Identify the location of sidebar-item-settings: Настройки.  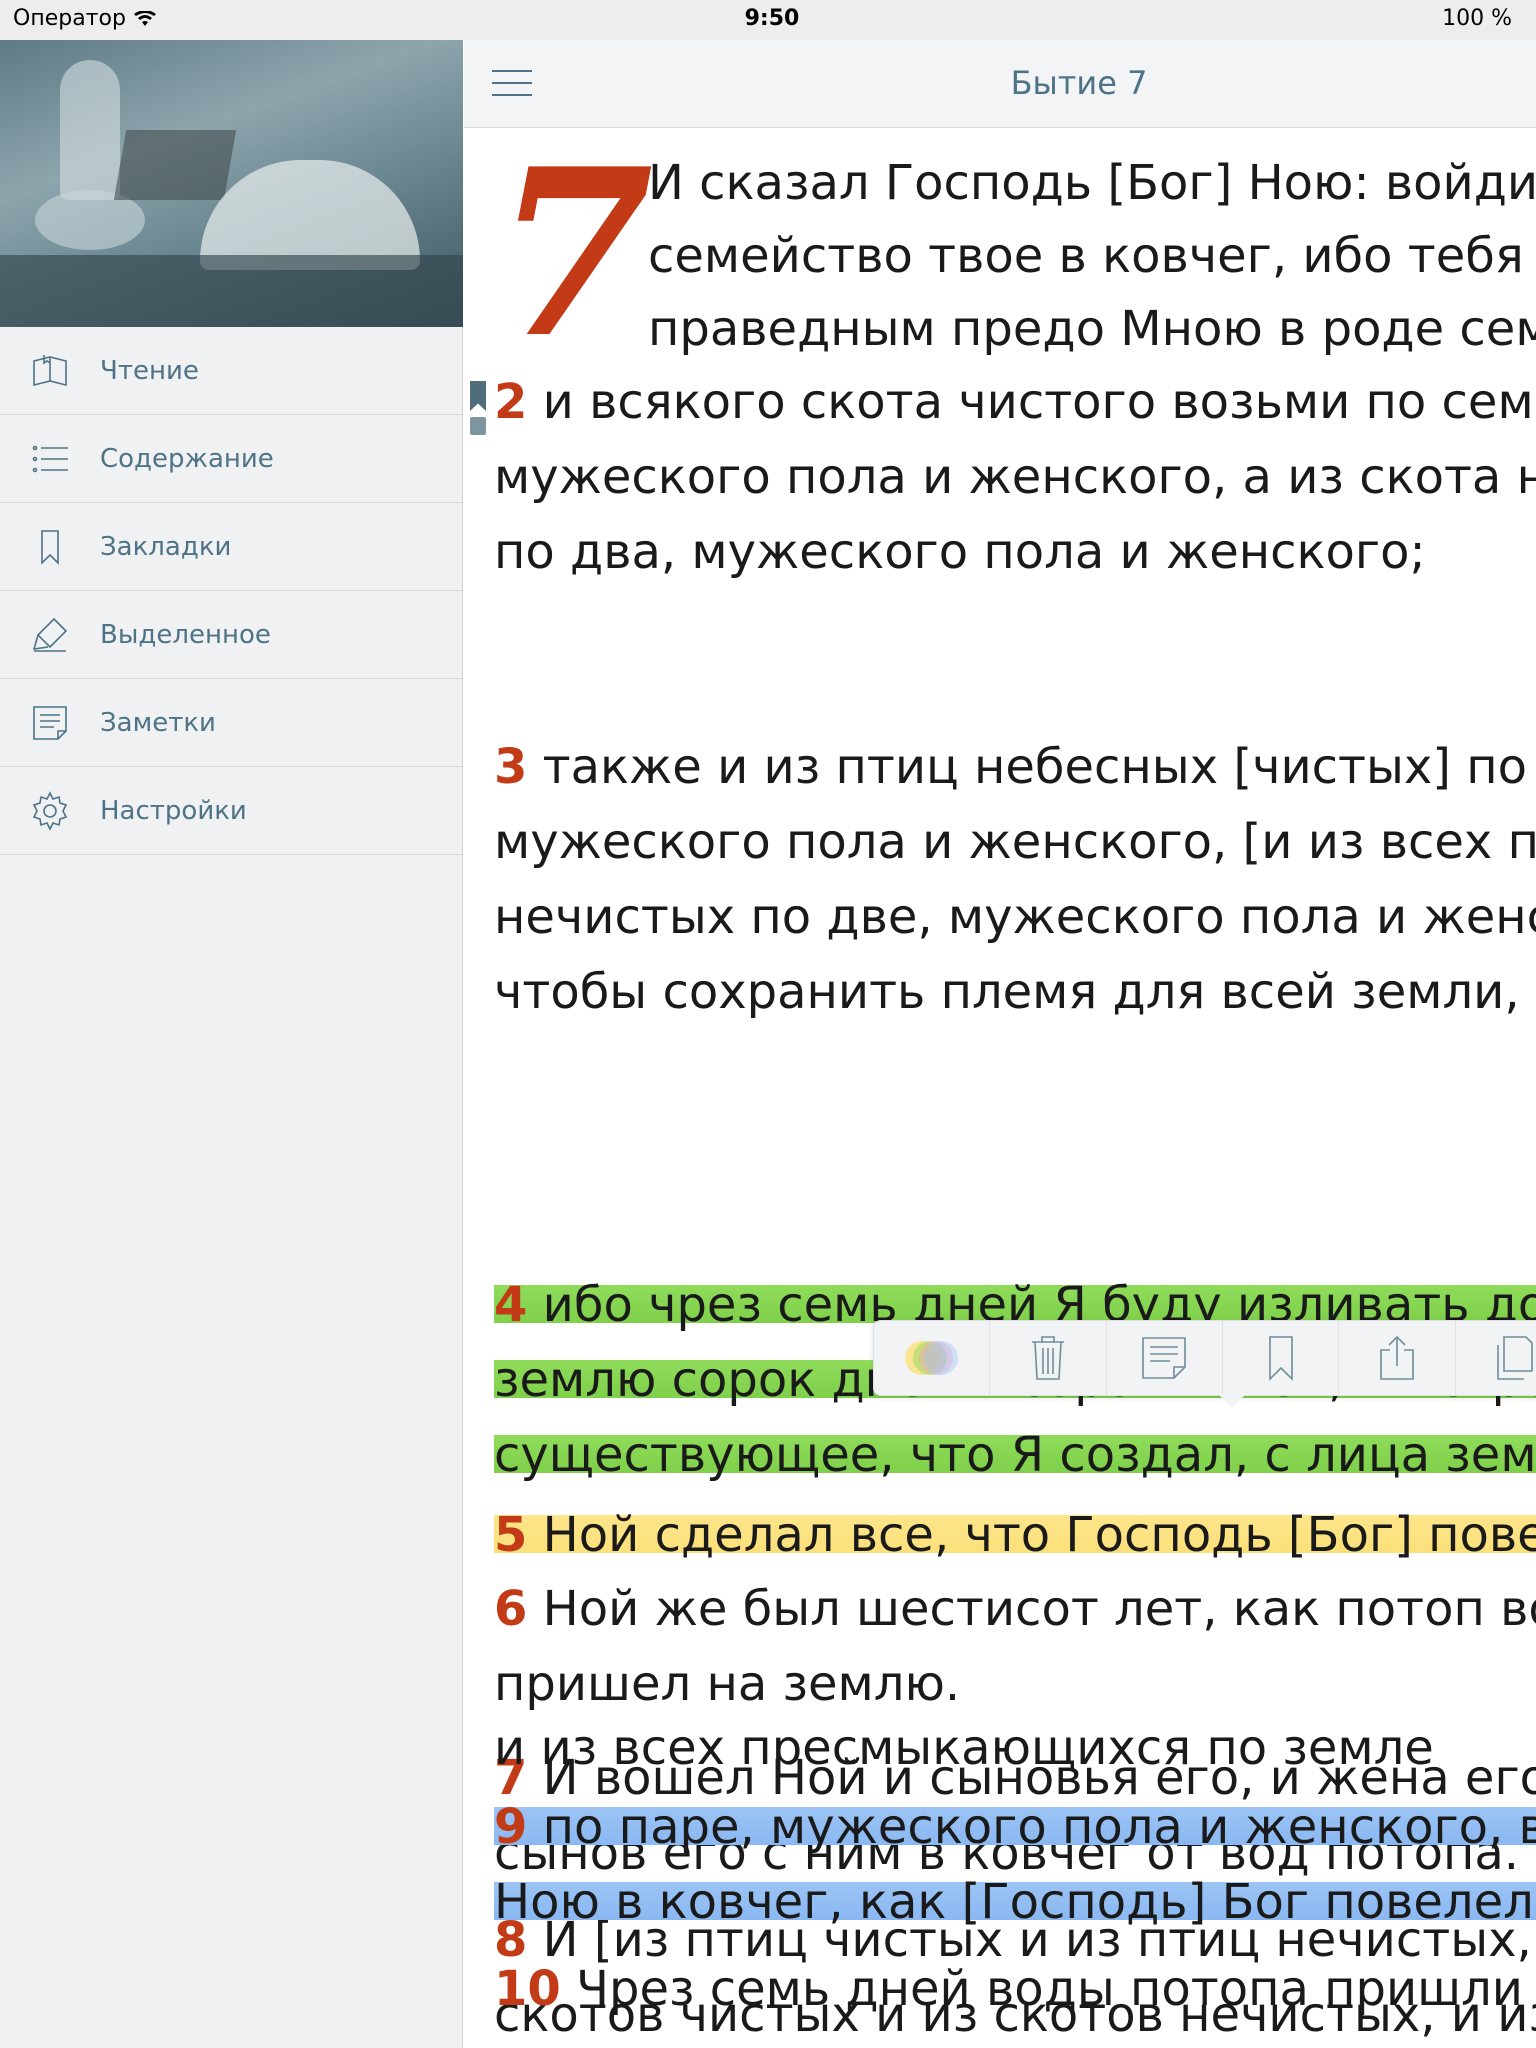
(231, 811).